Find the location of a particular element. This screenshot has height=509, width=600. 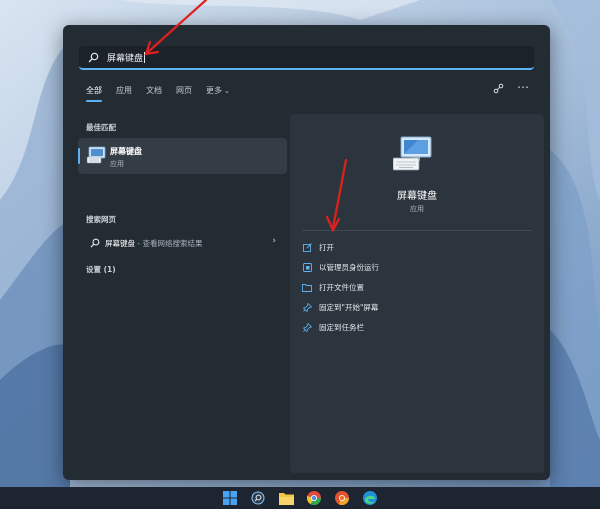

run-as-admin-button: 以管理员身份运行 is located at coordinates (340, 267).